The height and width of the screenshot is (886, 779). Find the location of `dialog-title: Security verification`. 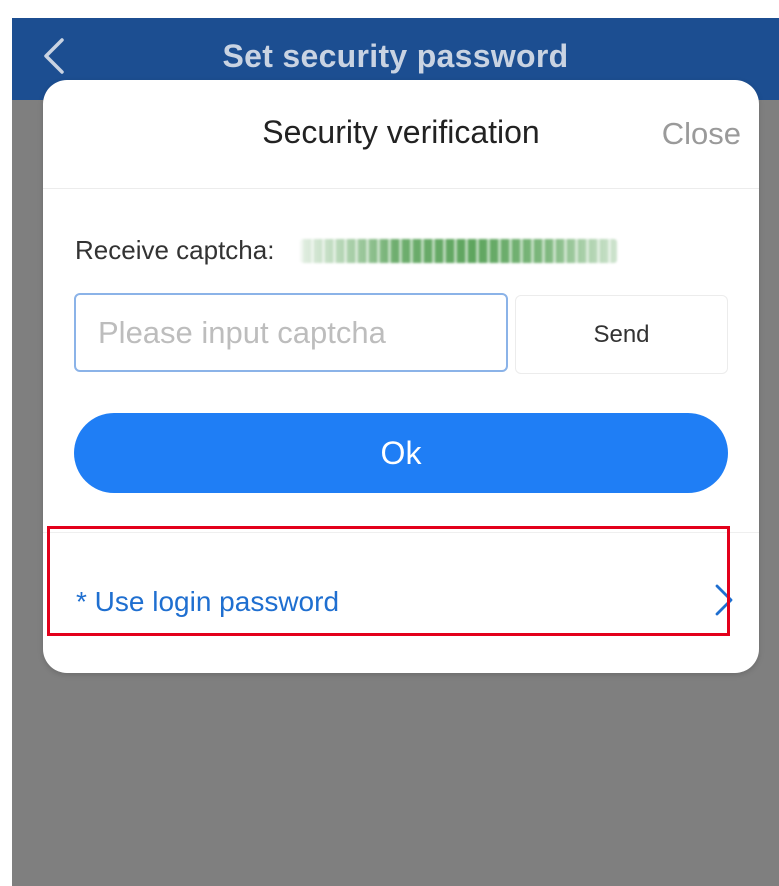

dialog-title: Security verification is located at coordinates (401, 132).